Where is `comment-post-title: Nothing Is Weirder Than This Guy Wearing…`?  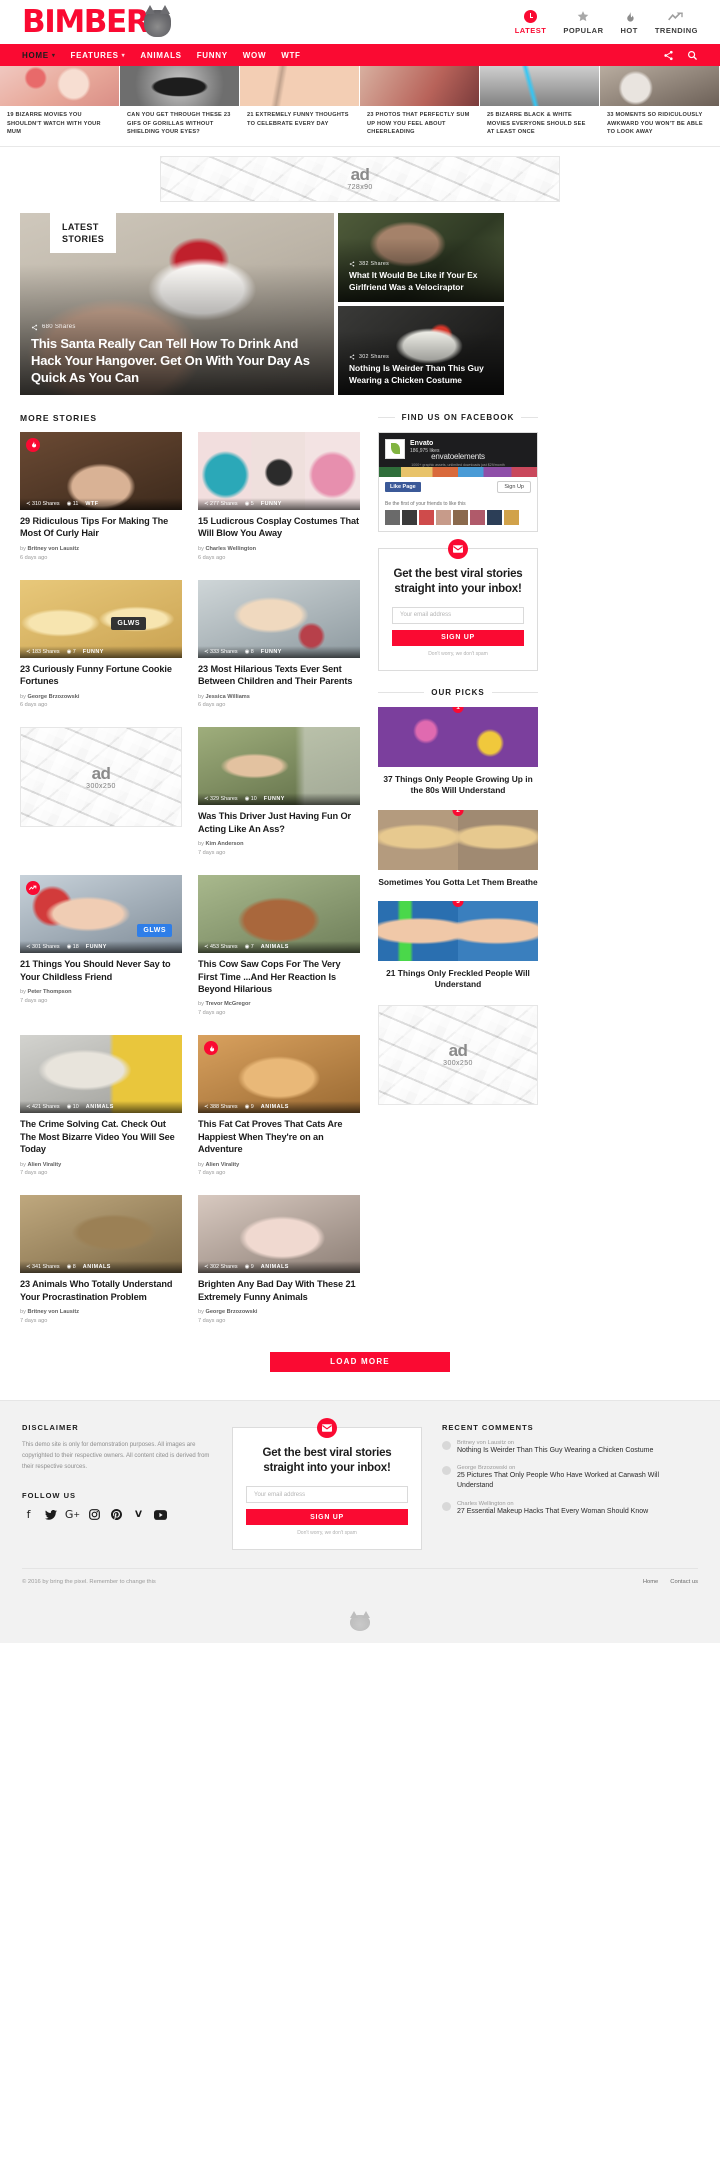 comment-post-title: Nothing Is Weirder Than This Guy Wearing… is located at coordinates (555, 1451).